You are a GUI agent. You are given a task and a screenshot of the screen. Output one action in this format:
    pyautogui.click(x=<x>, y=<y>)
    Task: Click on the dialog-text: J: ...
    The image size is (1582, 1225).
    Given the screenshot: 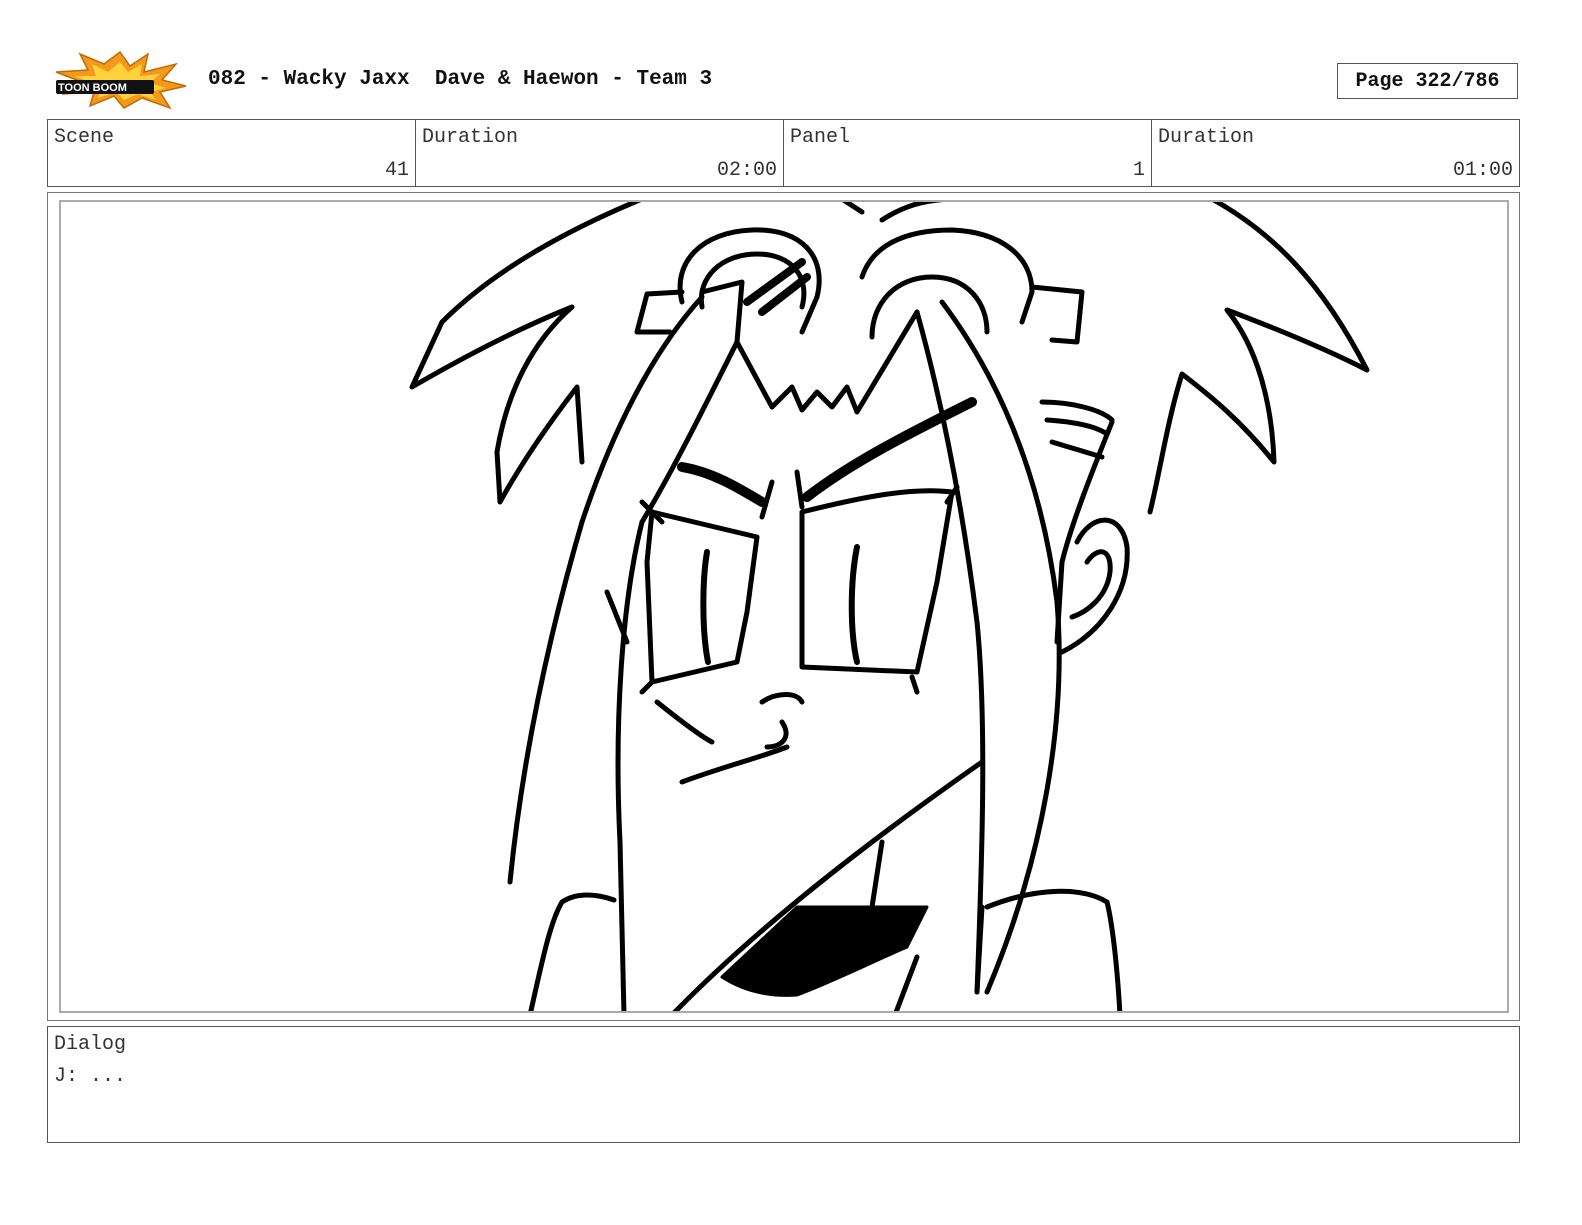 What is the action you would take?
    pyautogui.click(x=90, y=1076)
    